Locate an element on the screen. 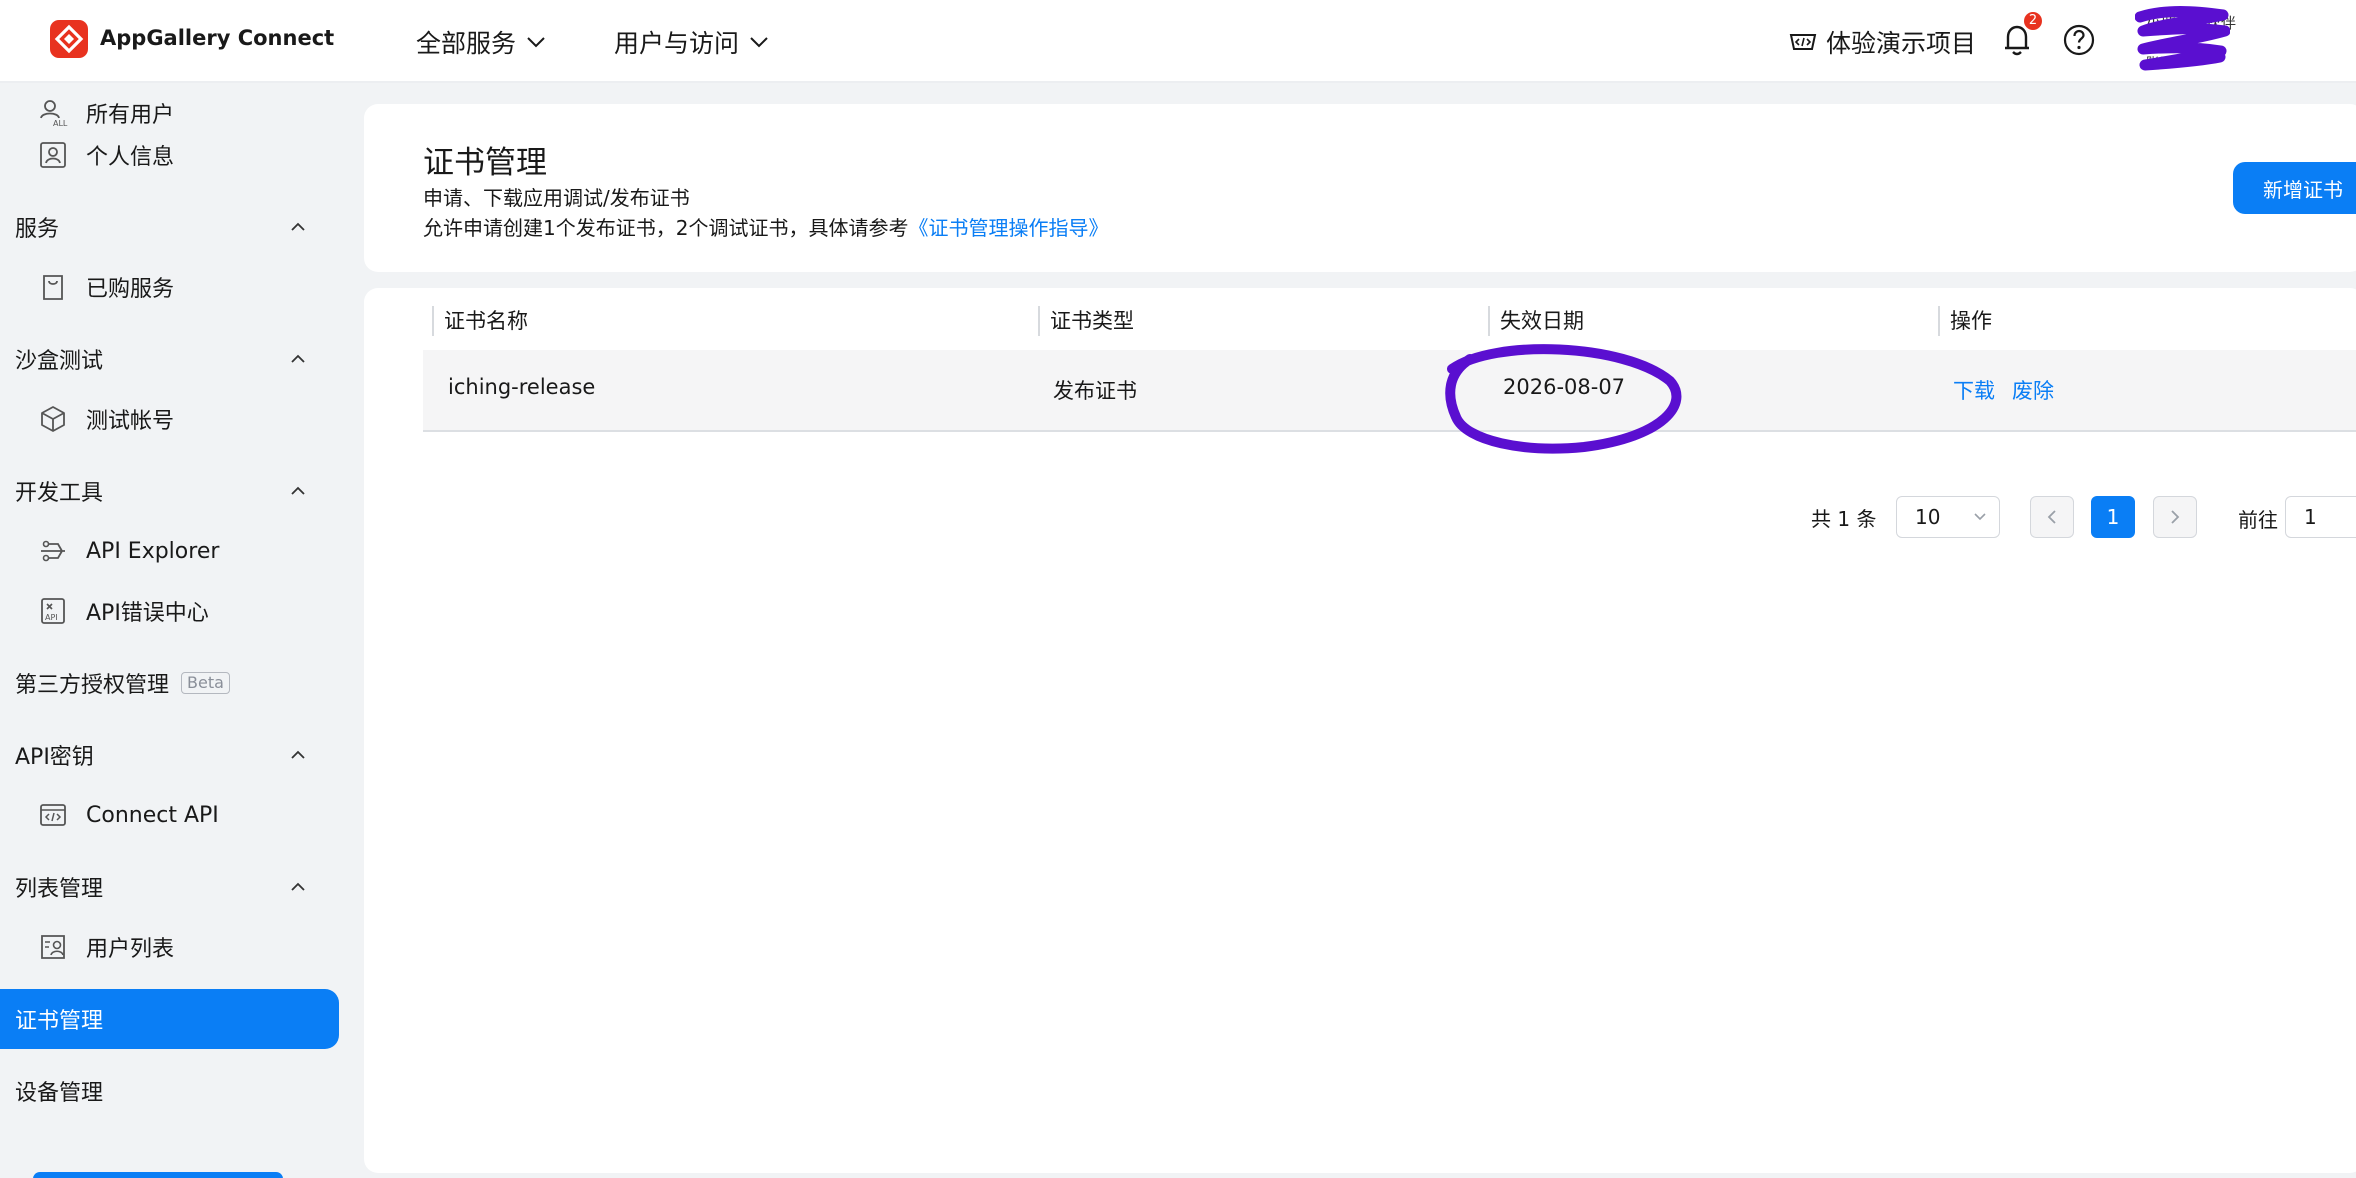 This screenshot has width=2356, height=1178. cube-icon is located at coordinates (53, 419).